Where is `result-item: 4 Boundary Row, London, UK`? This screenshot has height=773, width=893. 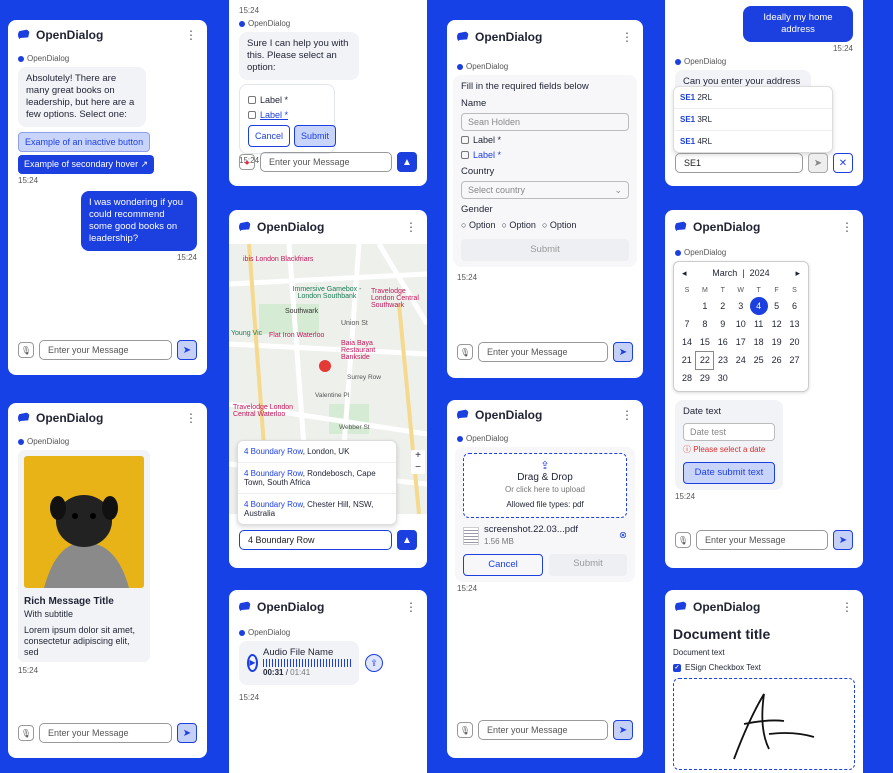
result-item: 4 Boundary Row, London, UK is located at coordinates (317, 452).